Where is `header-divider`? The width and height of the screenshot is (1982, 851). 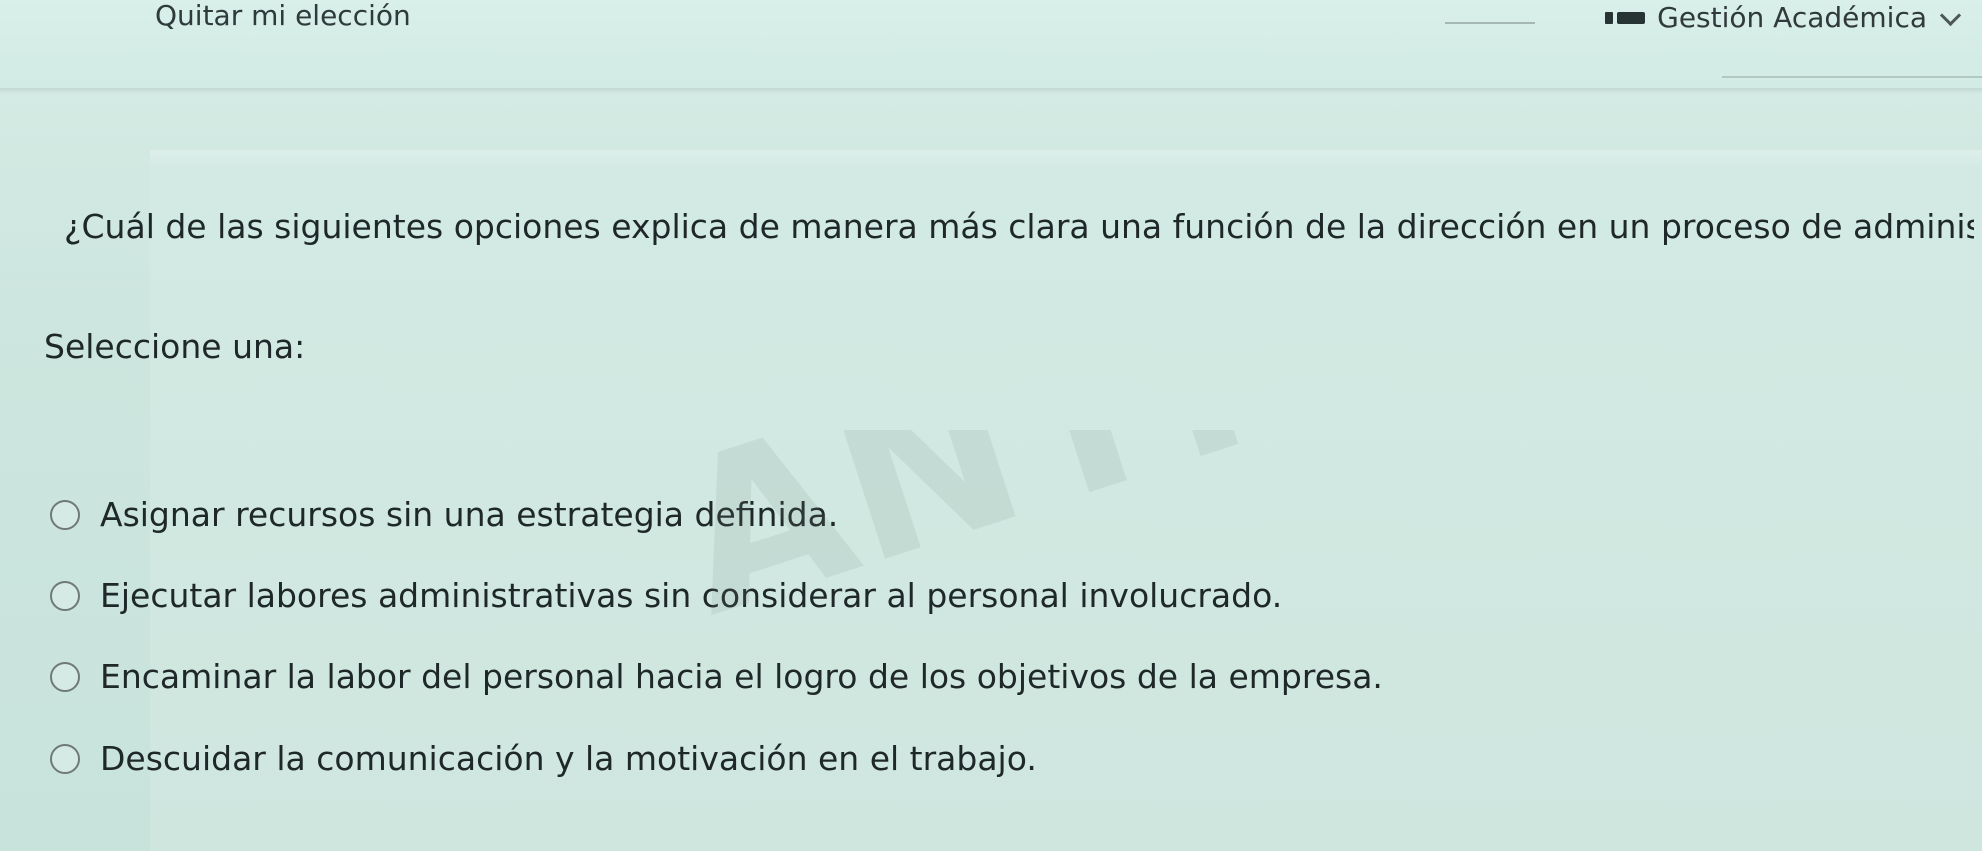 header-divider is located at coordinates (1852, 77).